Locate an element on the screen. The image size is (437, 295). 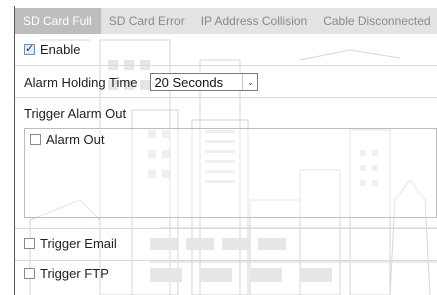
tab-cable-disconnected: Cable Disconnected is located at coordinates (376, 21).